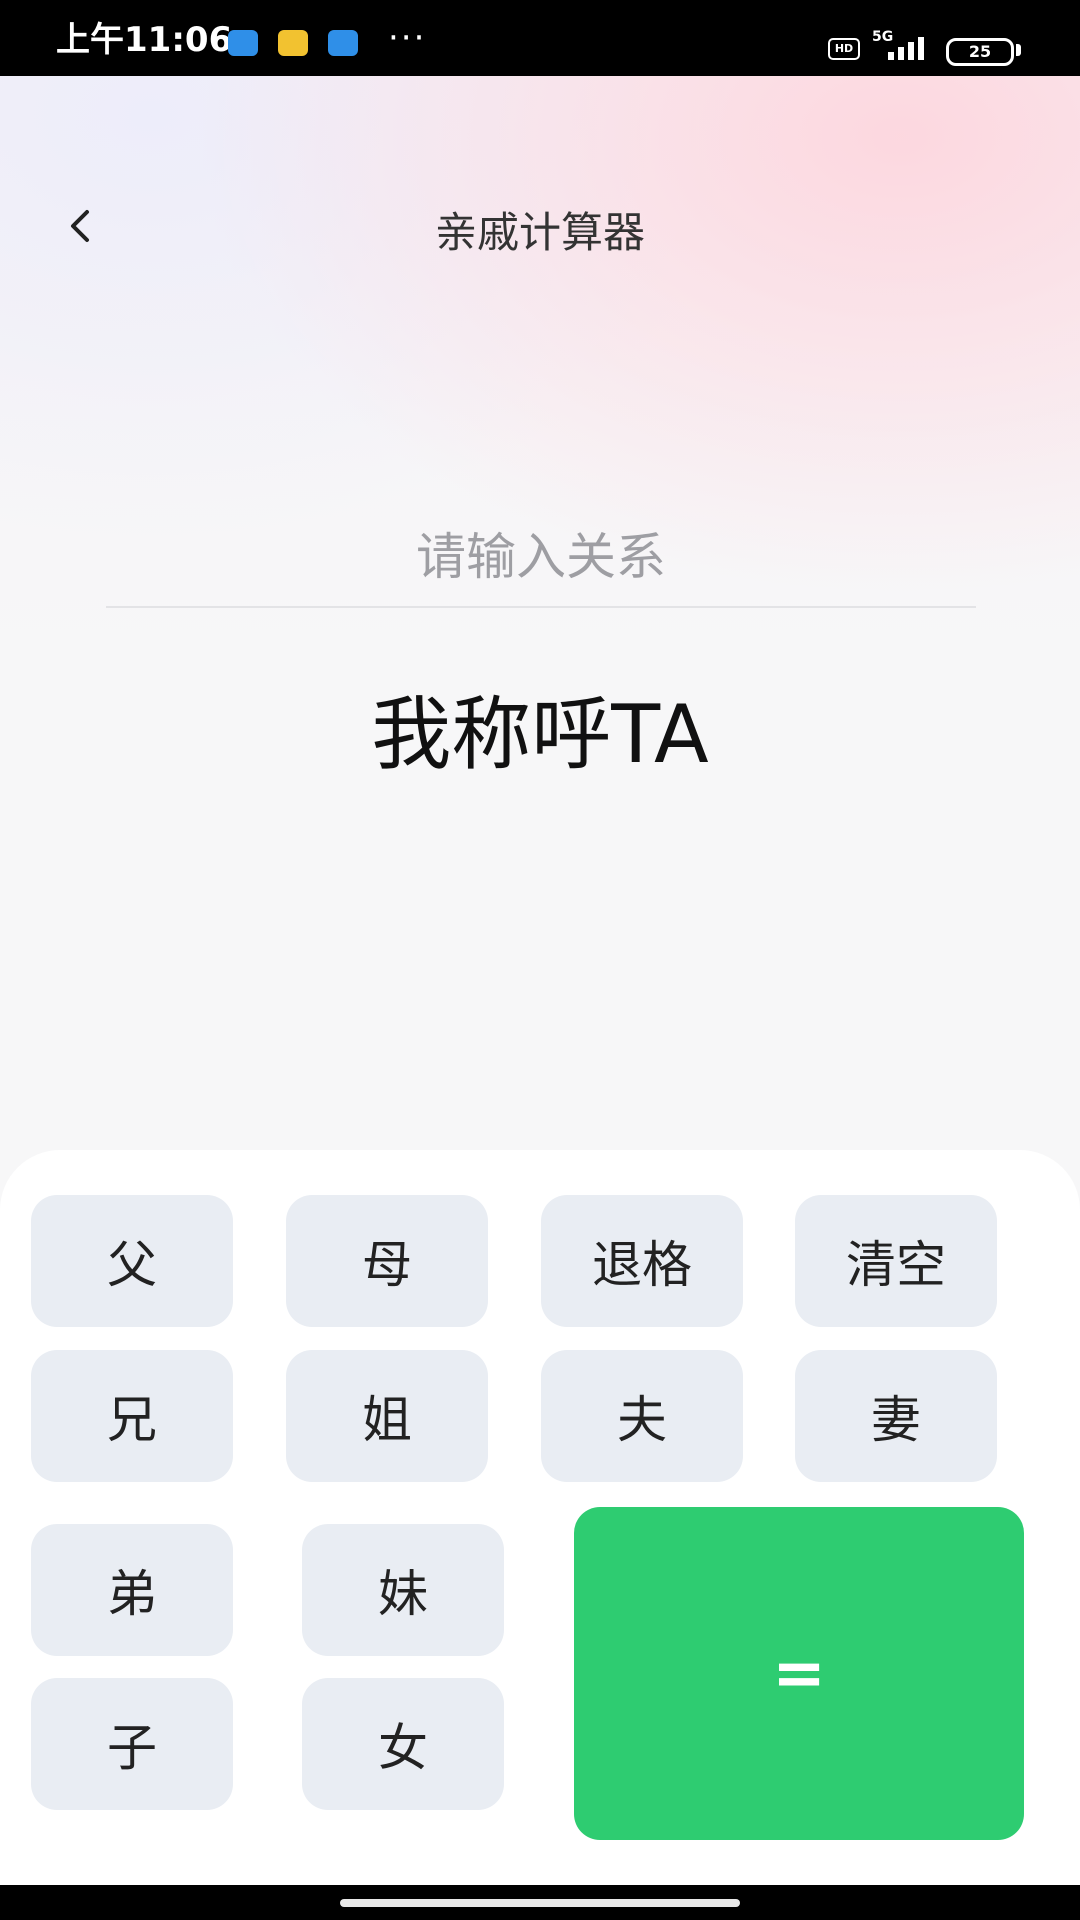  I want to click on equal-button: =, so click(799, 1673).